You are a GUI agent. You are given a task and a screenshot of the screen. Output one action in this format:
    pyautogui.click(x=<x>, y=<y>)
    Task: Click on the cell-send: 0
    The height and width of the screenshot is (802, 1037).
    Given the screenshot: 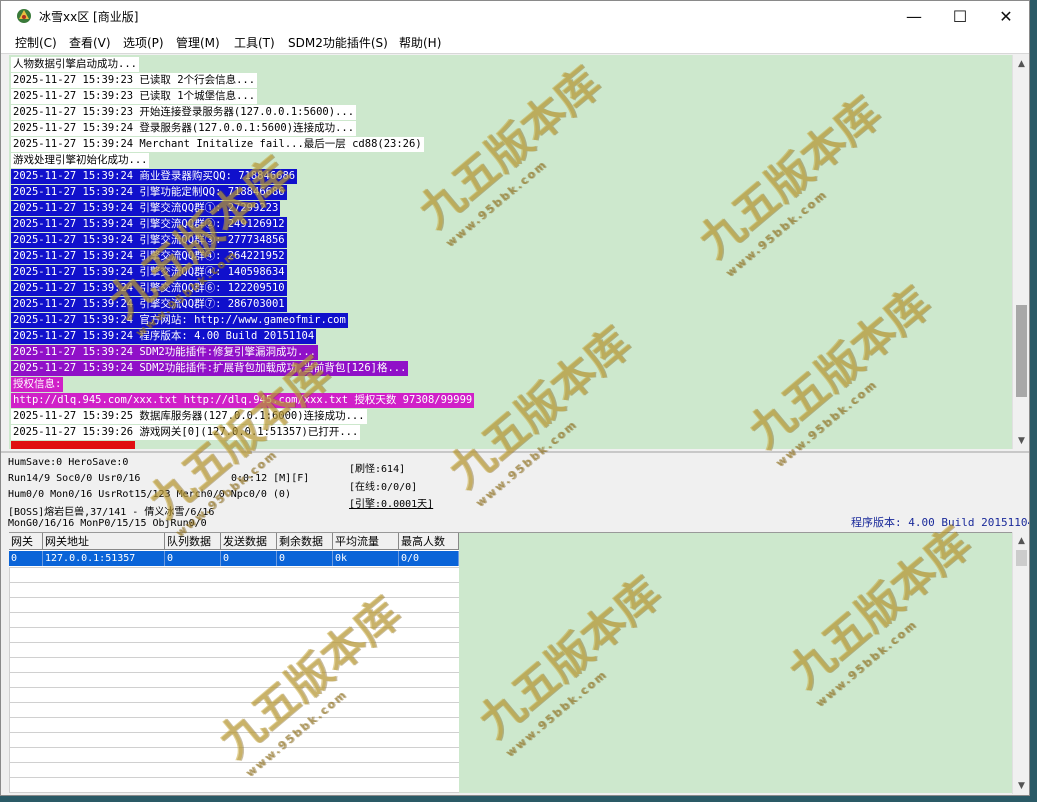 What is the action you would take?
    pyautogui.click(x=249, y=558)
    